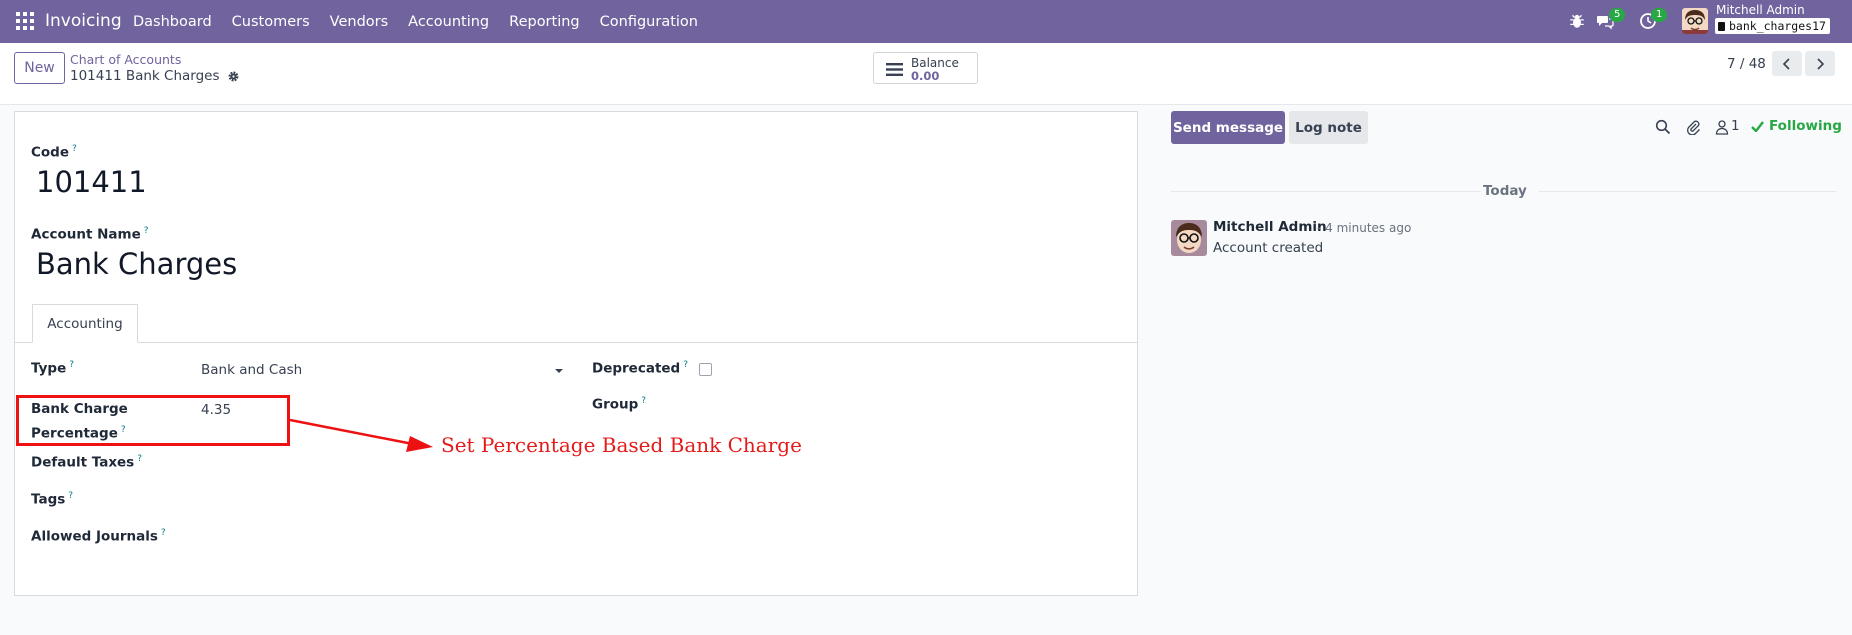 This screenshot has width=1852, height=635. I want to click on pager-previous-button, so click(1787, 63).